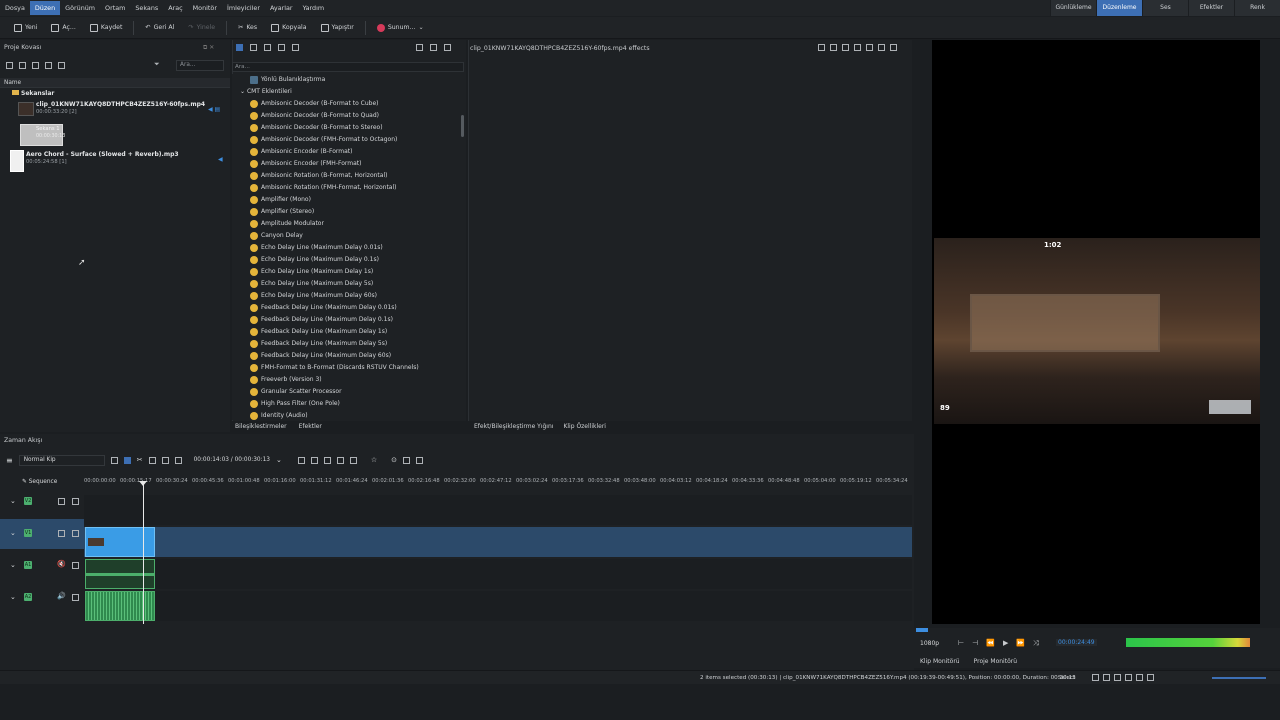  Describe the element at coordinates (9, 460) in the screenshot. I see `hamburger-icon: ≡` at that location.